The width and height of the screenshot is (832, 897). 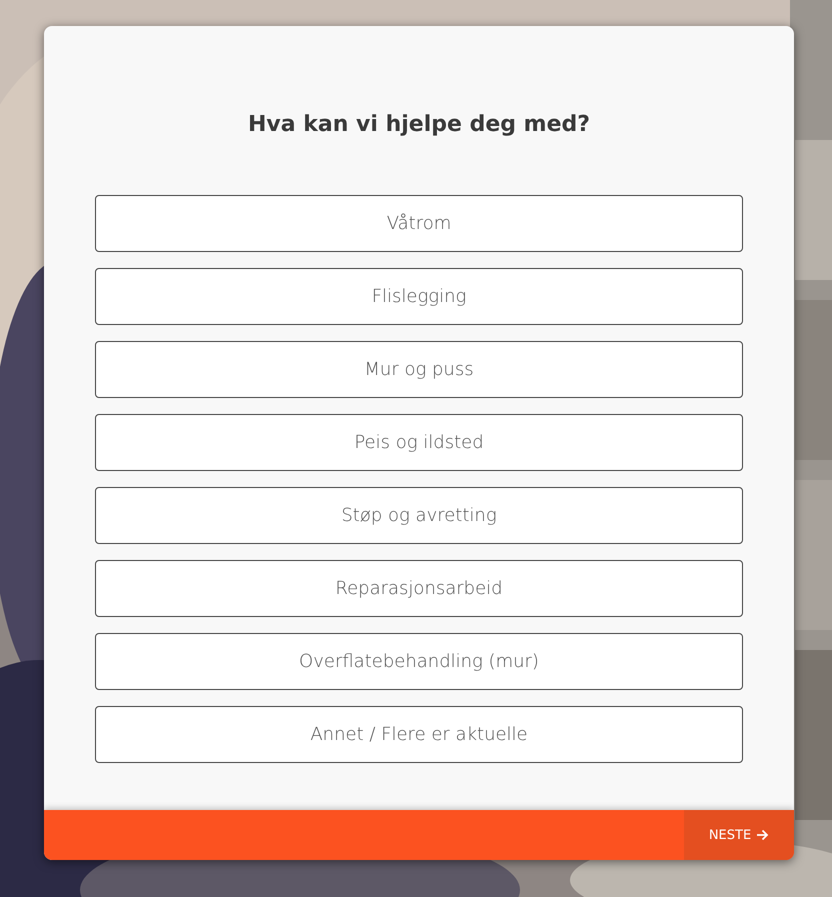 What do you see at coordinates (419, 296) in the screenshot?
I see `option-button: Flislegging` at bounding box center [419, 296].